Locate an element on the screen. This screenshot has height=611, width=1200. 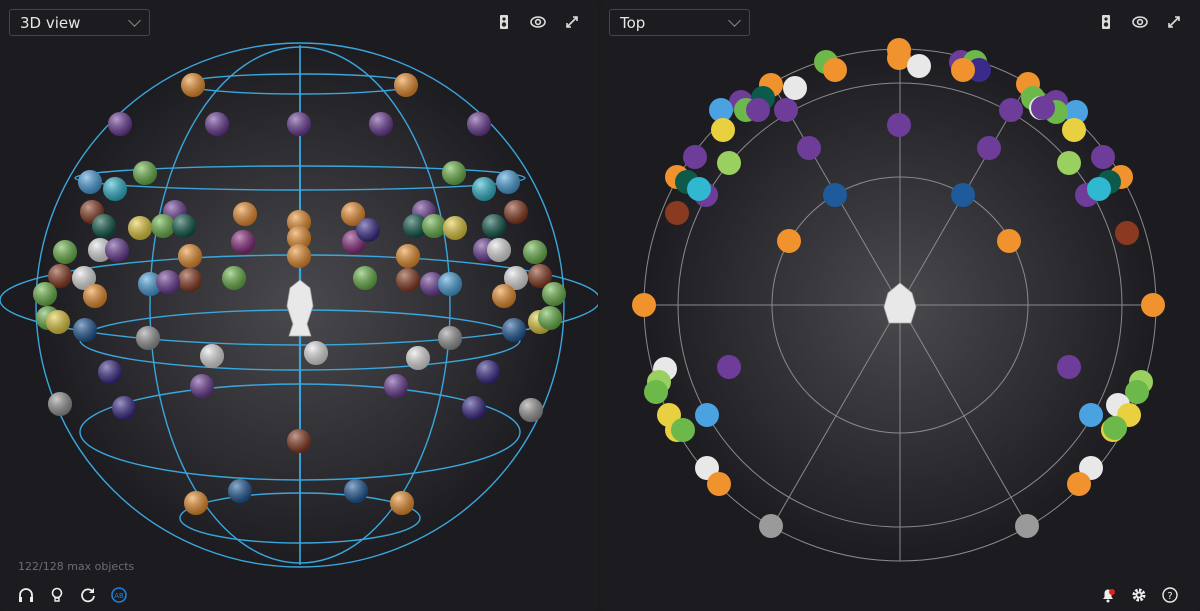
view-select: 3D view is located at coordinates (79, 22).